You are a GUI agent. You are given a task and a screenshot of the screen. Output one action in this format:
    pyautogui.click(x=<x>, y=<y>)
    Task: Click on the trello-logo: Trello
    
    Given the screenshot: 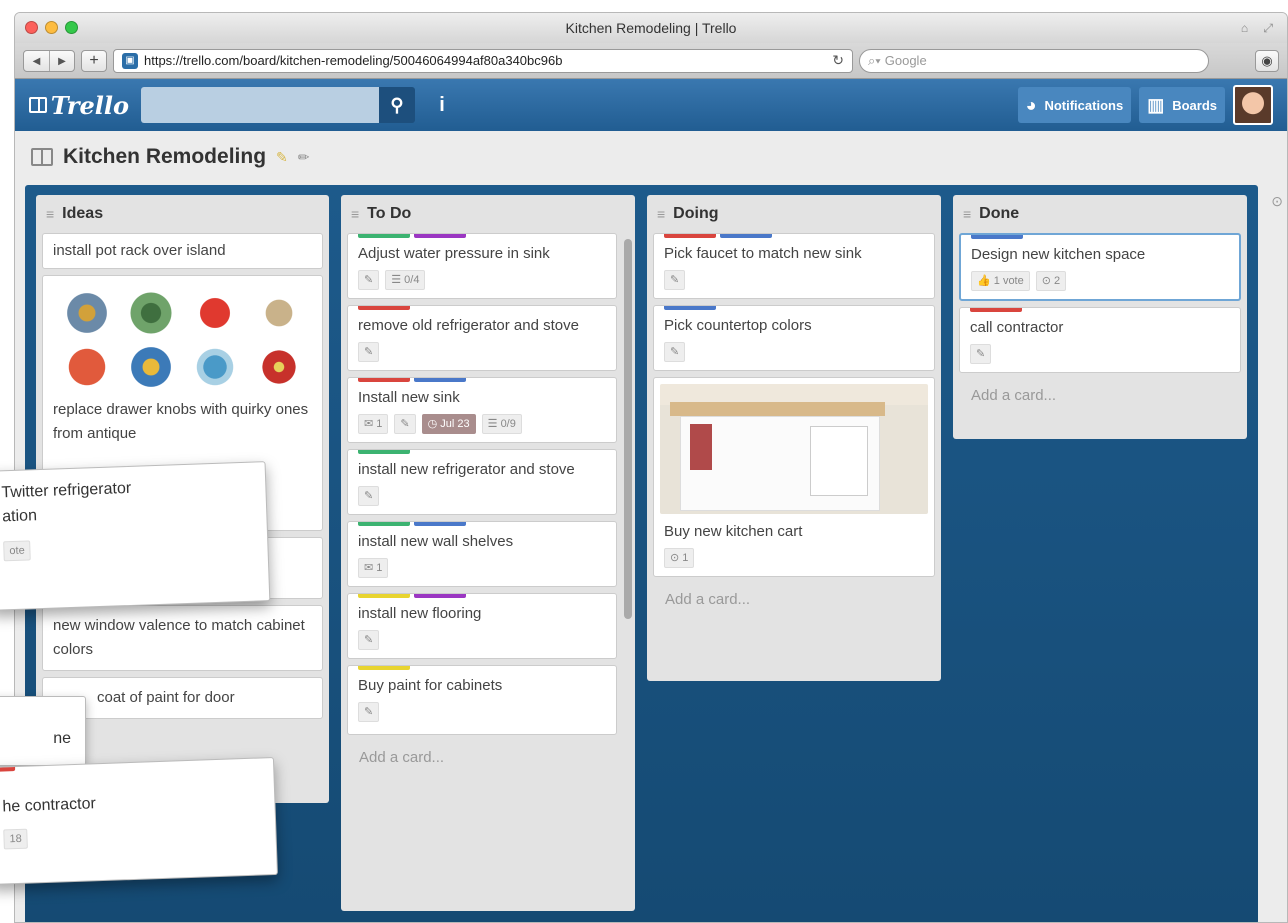 What is the action you would take?
    pyautogui.click(x=79, y=105)
    